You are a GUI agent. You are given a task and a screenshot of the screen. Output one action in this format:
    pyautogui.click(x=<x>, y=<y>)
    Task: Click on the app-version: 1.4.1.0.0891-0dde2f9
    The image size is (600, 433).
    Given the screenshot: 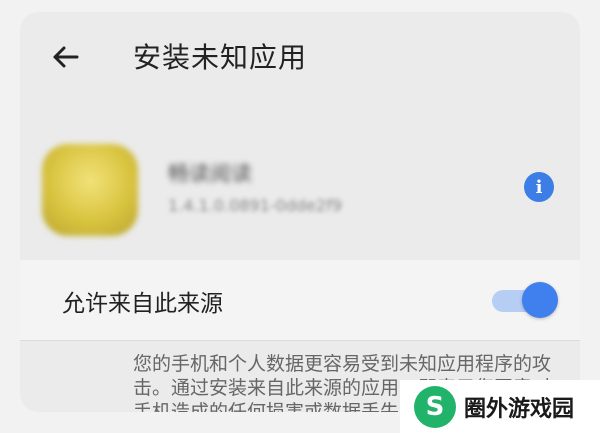 What is the action you would take?
    pyautogui.click(x=255, y=205)
    